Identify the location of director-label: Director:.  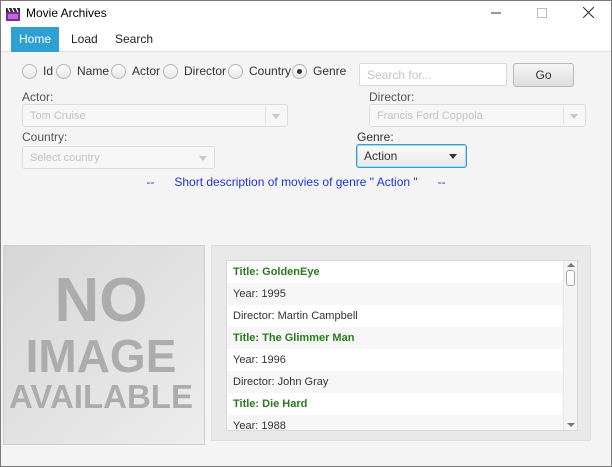
(392, 97).